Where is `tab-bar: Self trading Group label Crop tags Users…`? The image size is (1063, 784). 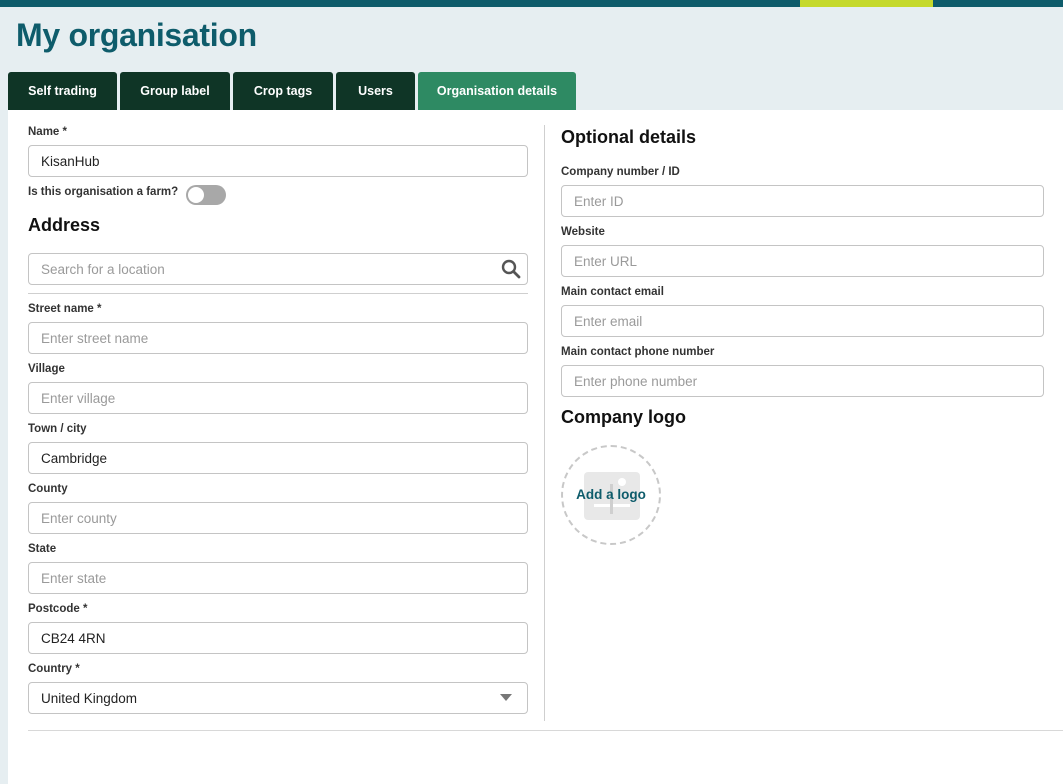
tab-bar: Self trading Group label Crop tags Users… is located at coordinates (293, 91).